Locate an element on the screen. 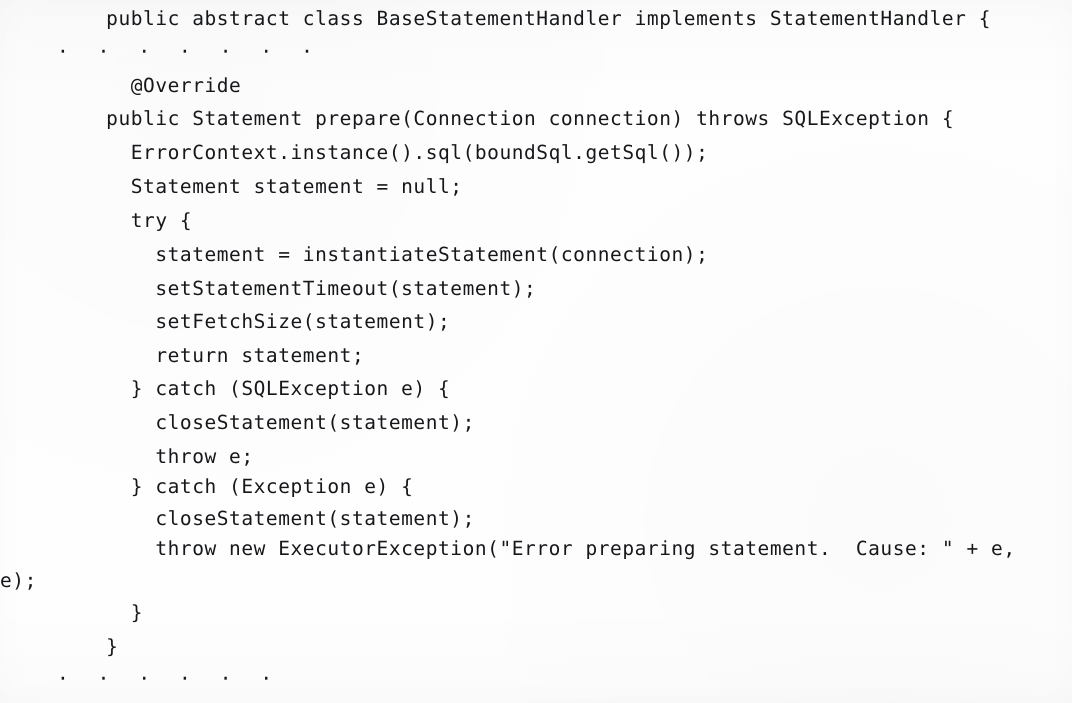  code-line-text: throw e; is located at coordinates (155, 456).